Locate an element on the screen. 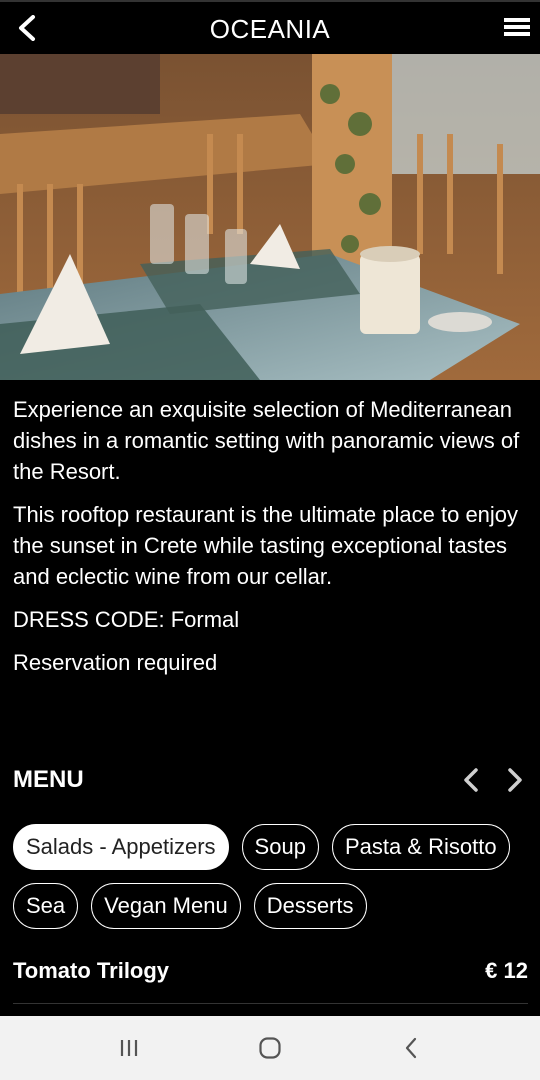 The image size is (540, 1080). menu-item: Tomato Trilogy € 12 is located at coordinates (270, 976).